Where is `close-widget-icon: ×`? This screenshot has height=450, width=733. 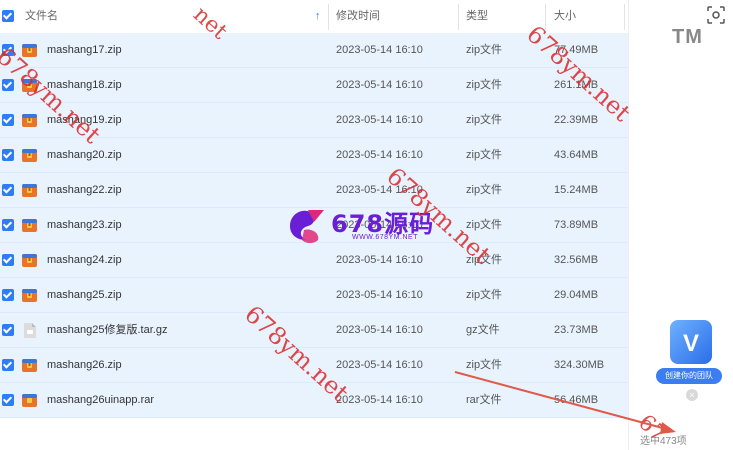
close-widget-icon: × is located at coordinates (692, 395).